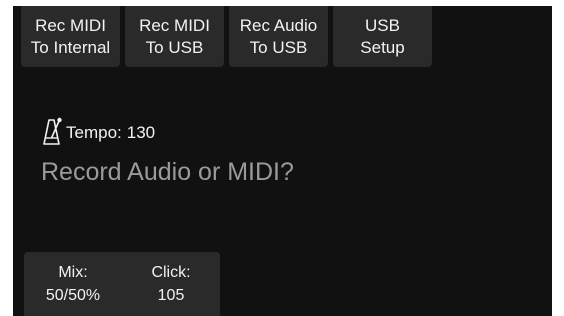  Describe the element at coordinates (167, 172) in the screenshot. I see `record-prompt: Record Audio or MIDI?` at that location.